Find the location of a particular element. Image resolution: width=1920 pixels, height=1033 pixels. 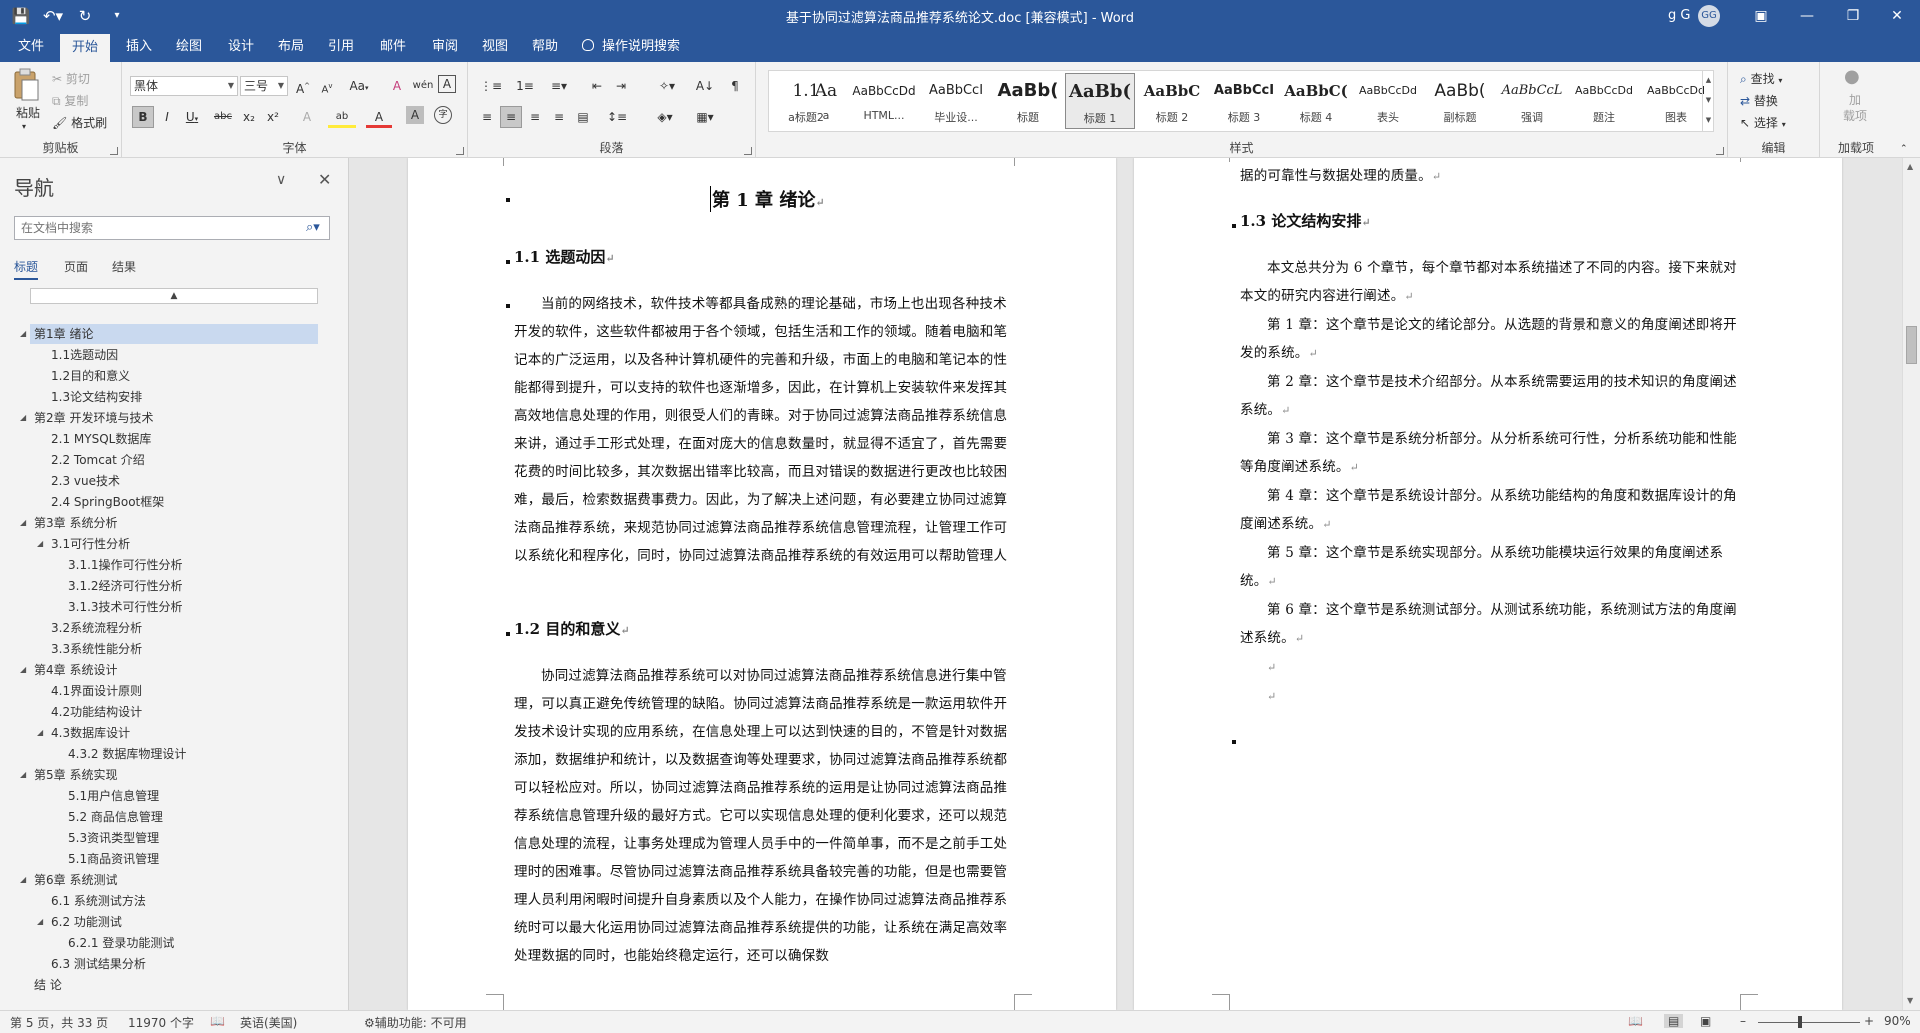

chevron-down-icon: ▼ is located at coordinates (1708, 100).